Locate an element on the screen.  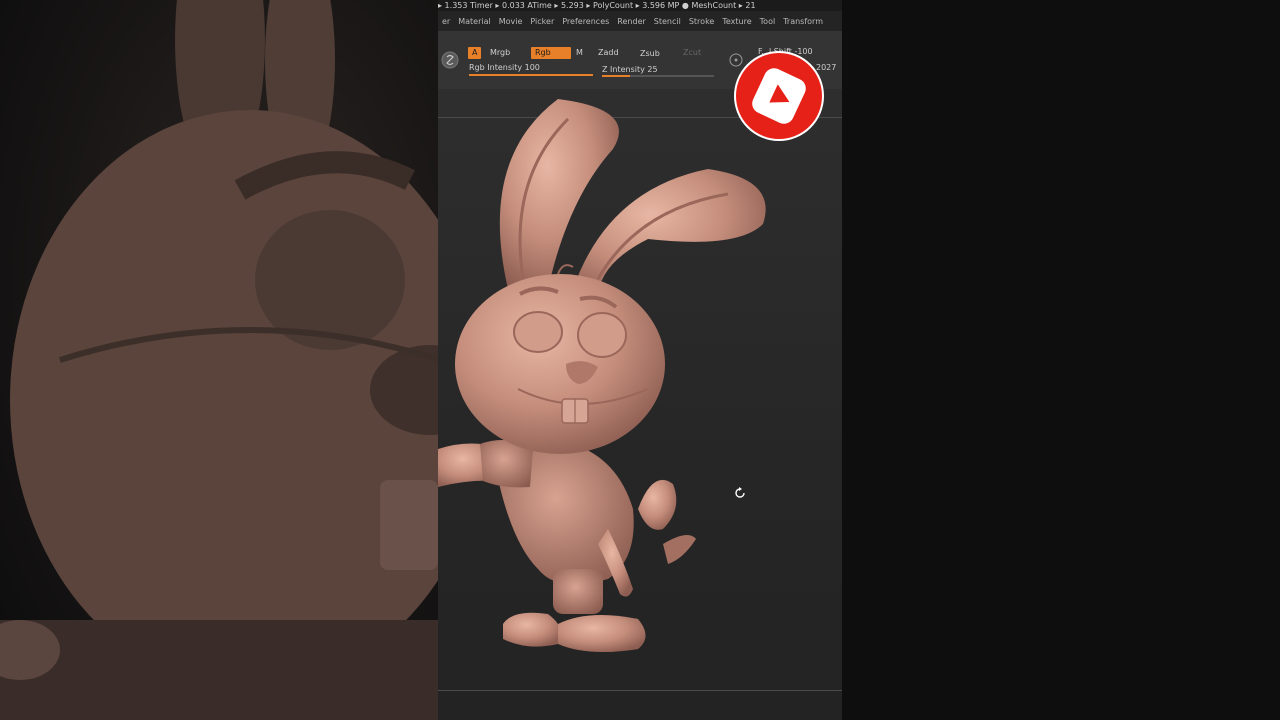
rgb-intensity-label: Rgb Intensity 100 is located at coordinates (504, 67).